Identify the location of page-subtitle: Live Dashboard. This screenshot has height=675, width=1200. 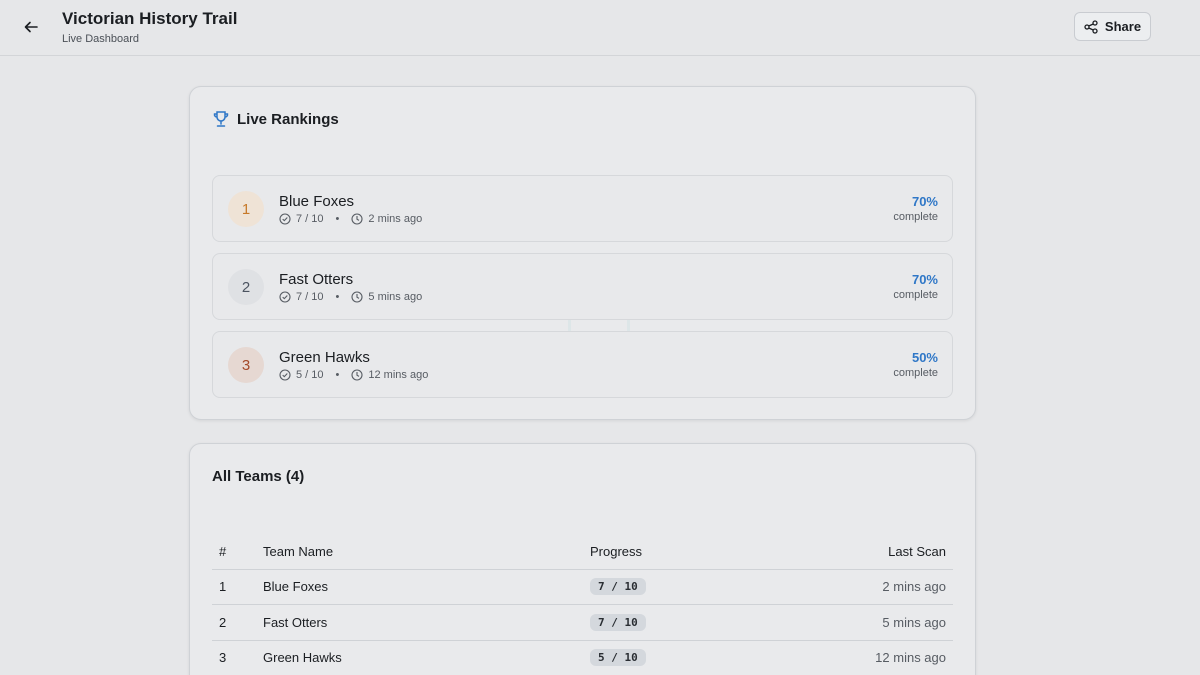
(101, 39).